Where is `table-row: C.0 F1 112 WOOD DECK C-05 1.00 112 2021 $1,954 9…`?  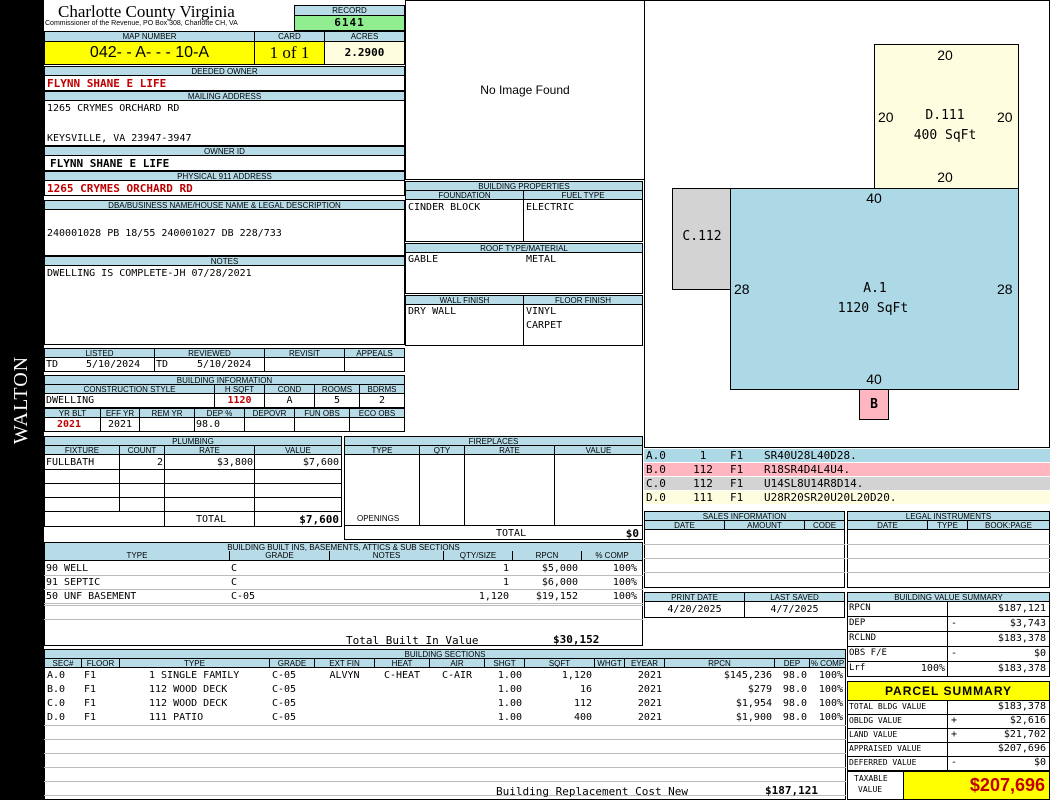 table-row: C.0 F1 112 WOOD DECK C-05 1.00 112 2021 $1,954 9… is located at coordinates (423, 704).